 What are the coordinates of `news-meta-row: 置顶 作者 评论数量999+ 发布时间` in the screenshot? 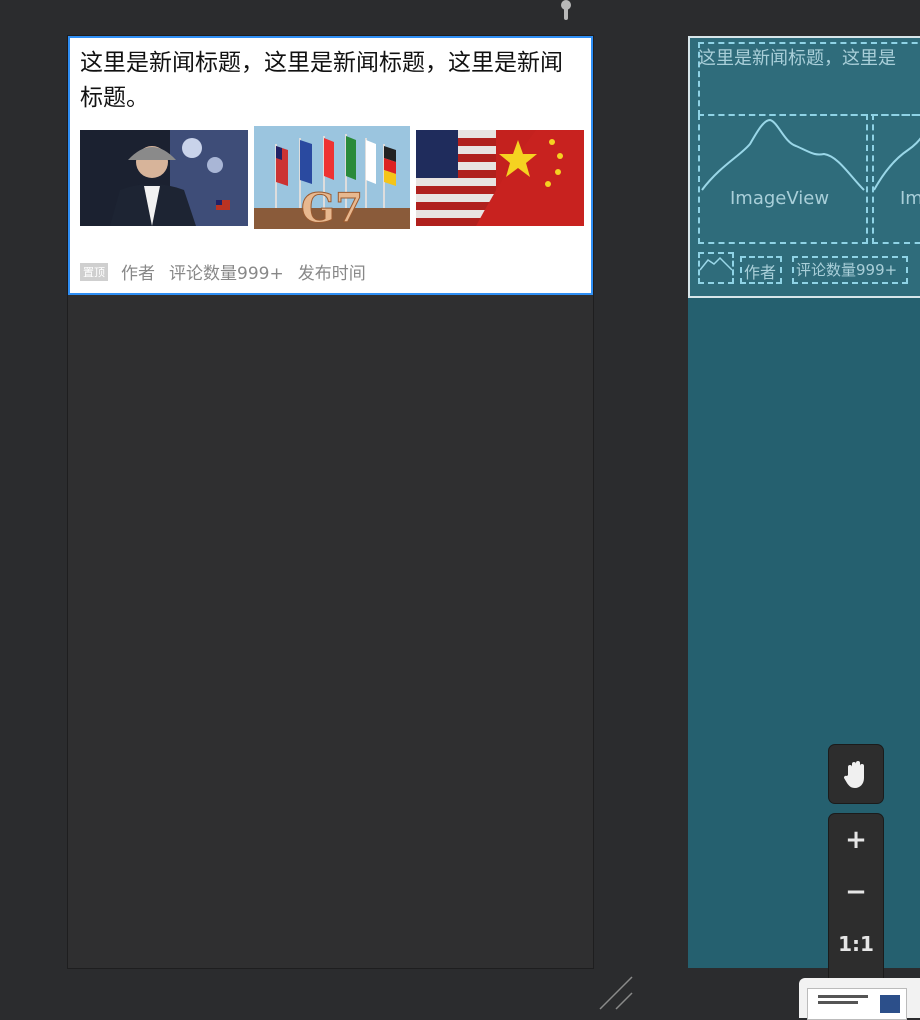 It's located at (230, 271).